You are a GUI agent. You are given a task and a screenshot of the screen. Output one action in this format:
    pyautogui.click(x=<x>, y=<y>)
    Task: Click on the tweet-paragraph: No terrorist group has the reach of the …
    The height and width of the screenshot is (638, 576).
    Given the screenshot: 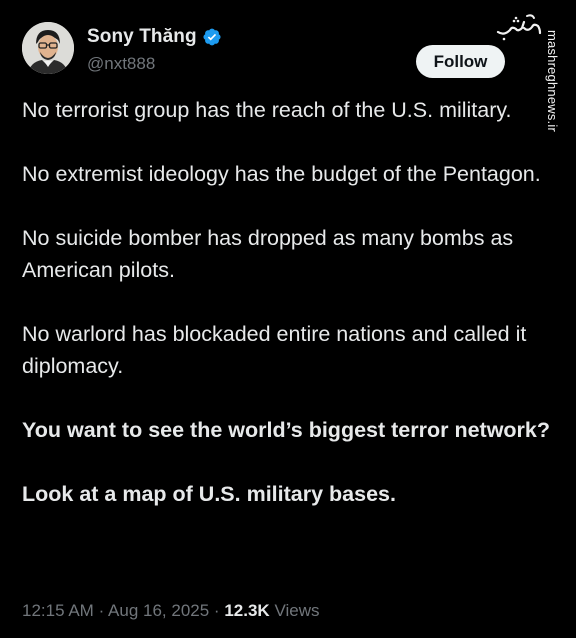 What is the action you would take?
    pyautogui.click(x=267, y=110)
    